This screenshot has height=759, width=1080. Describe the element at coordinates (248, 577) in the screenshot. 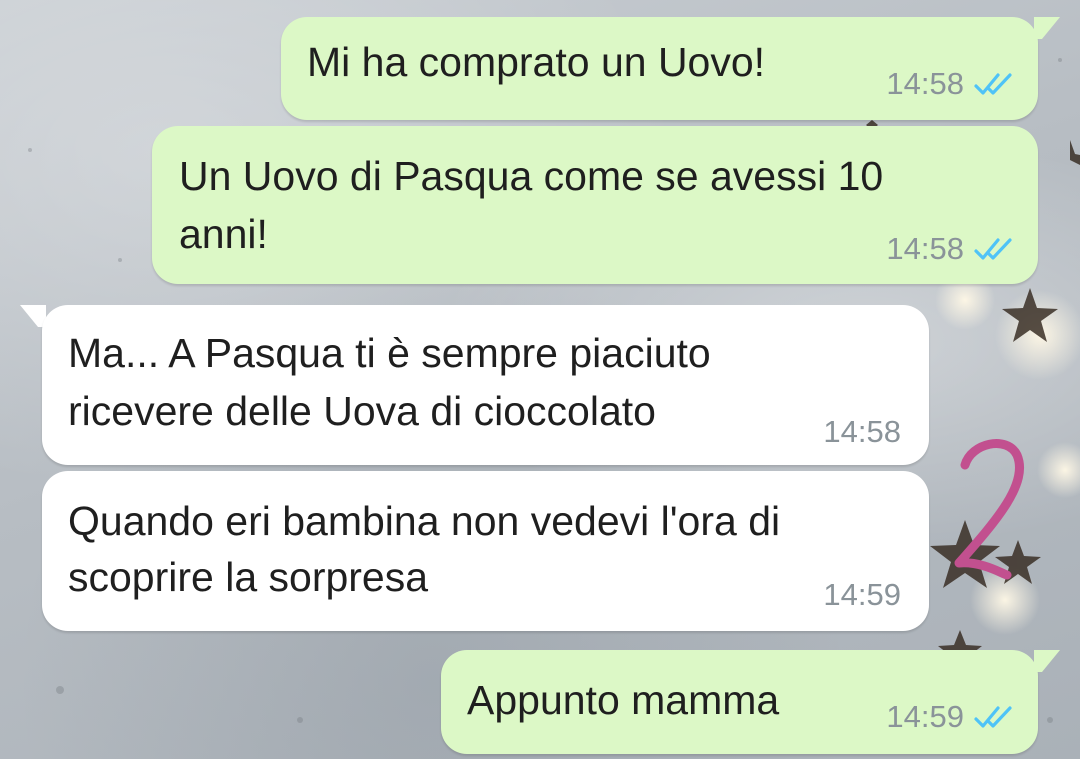

I see `message-text-line: scoprire la sorpresa` at that location.